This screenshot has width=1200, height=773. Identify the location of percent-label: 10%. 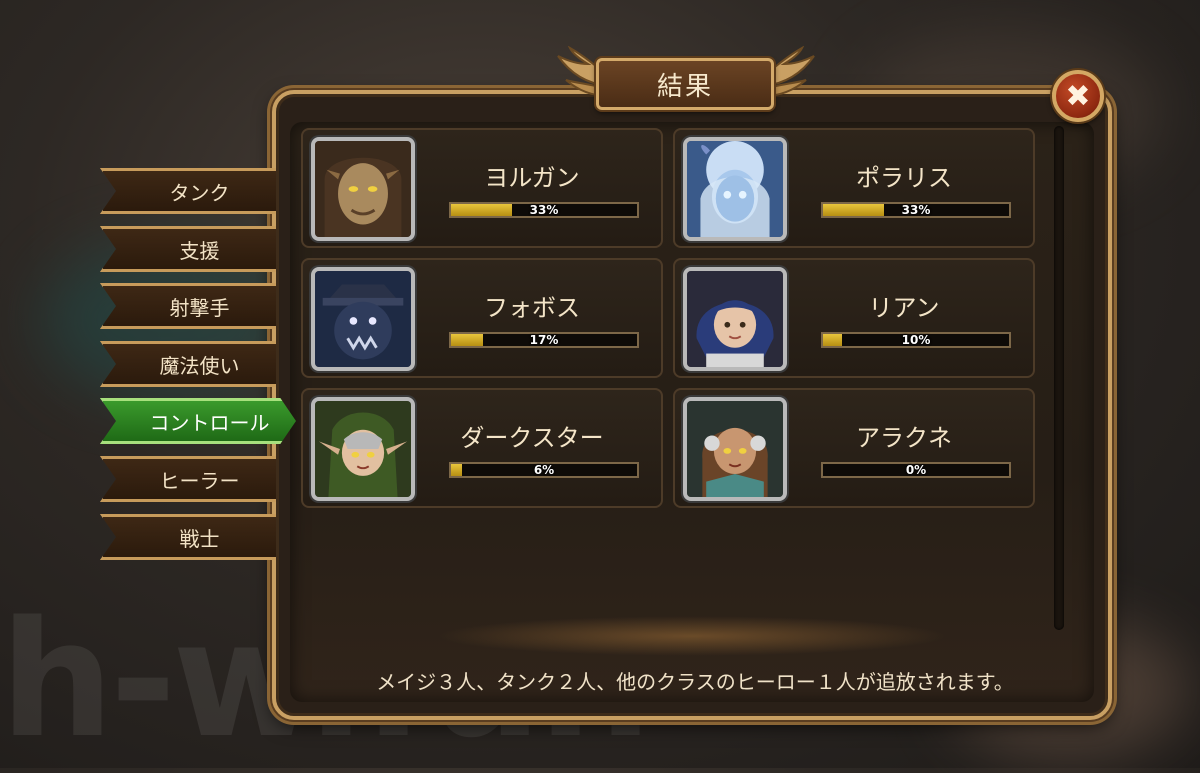
(916, 340).